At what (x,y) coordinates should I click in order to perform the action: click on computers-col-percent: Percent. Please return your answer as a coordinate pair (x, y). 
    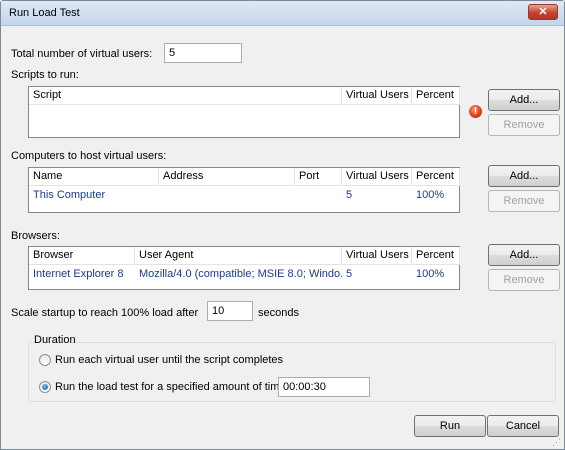
    Looking at the image, I should click on (436, 177).